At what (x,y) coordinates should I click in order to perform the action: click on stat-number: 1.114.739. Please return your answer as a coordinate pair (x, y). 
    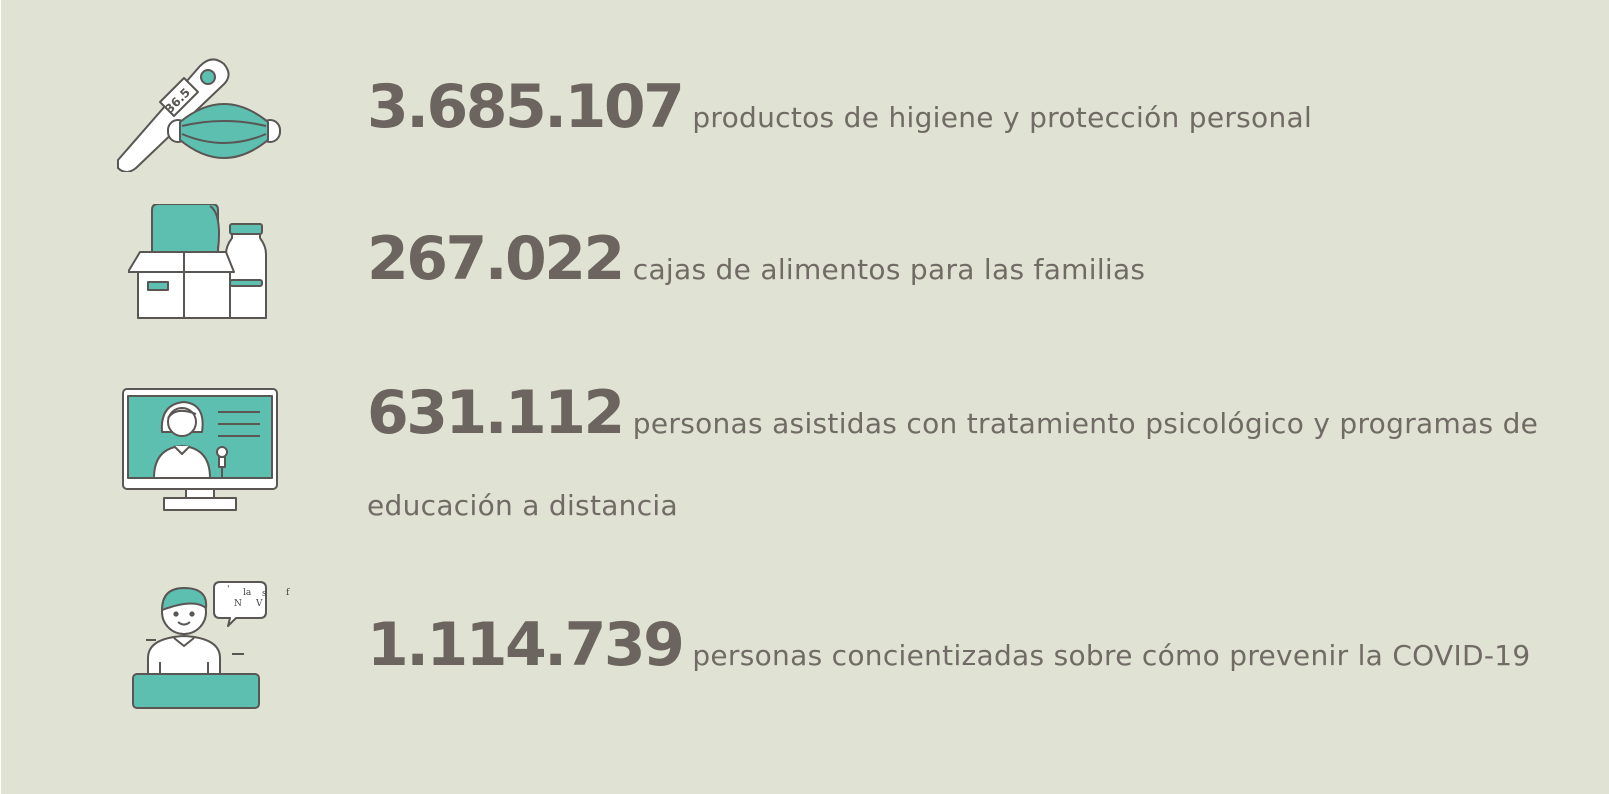
    Looking at the image, I should click on (526, 645).